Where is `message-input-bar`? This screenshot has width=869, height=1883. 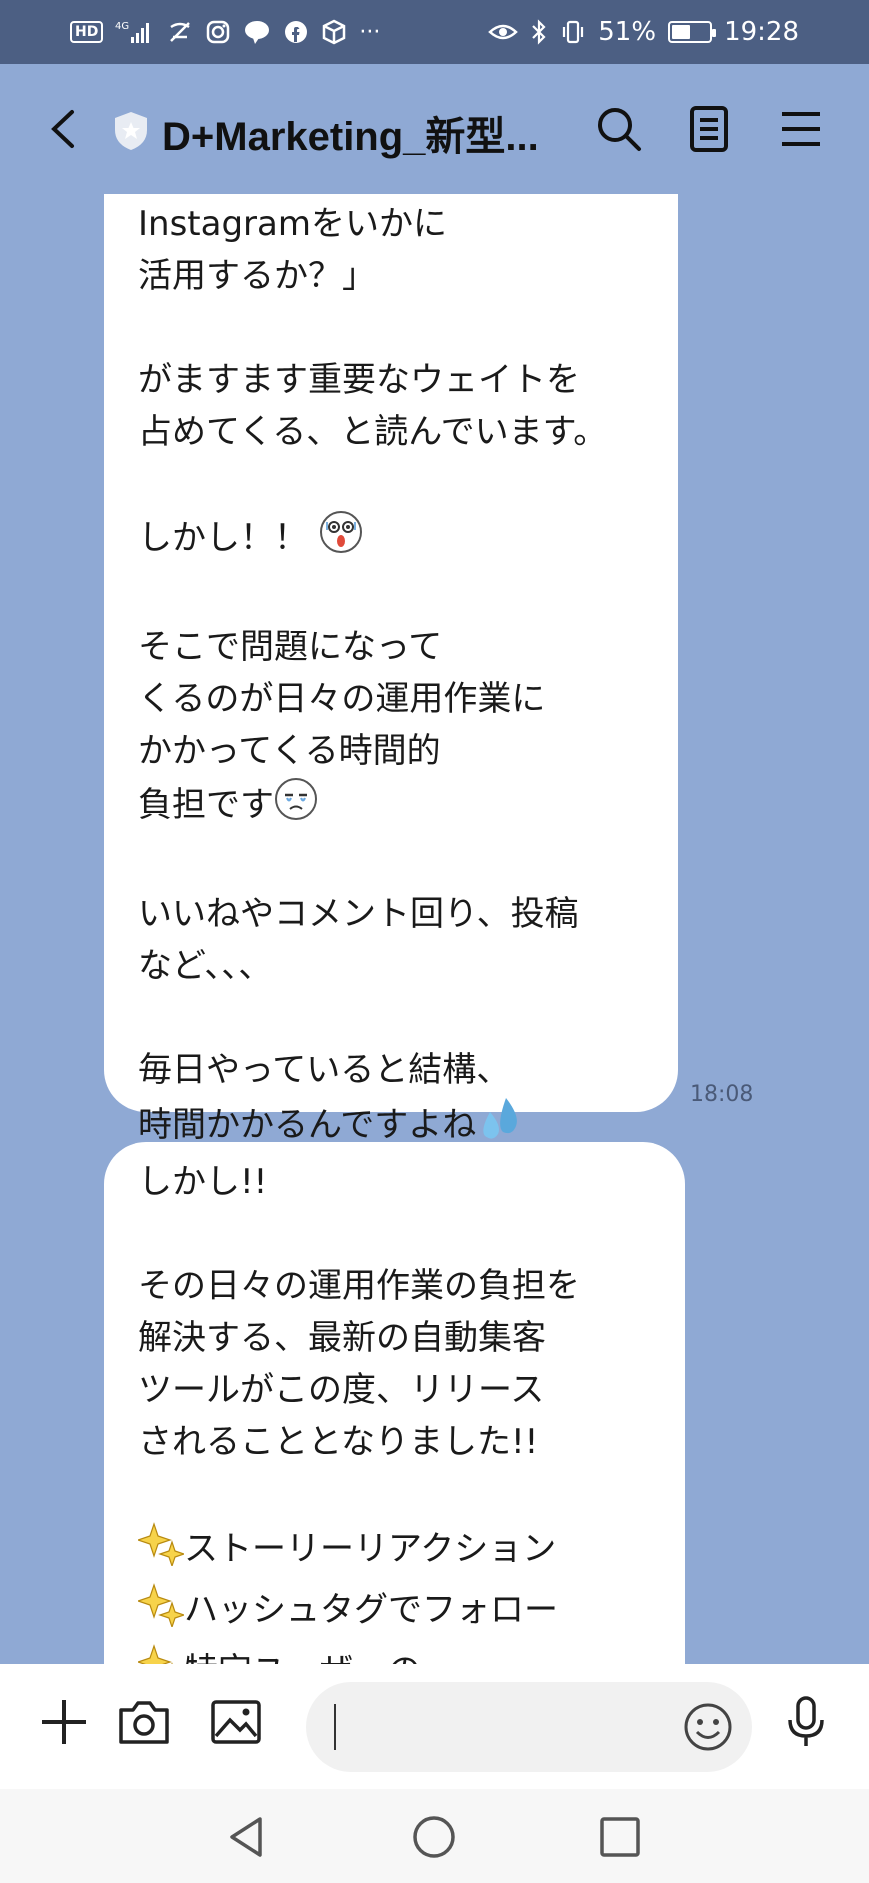 message-input-bar is located at coordinates (434, 1726).